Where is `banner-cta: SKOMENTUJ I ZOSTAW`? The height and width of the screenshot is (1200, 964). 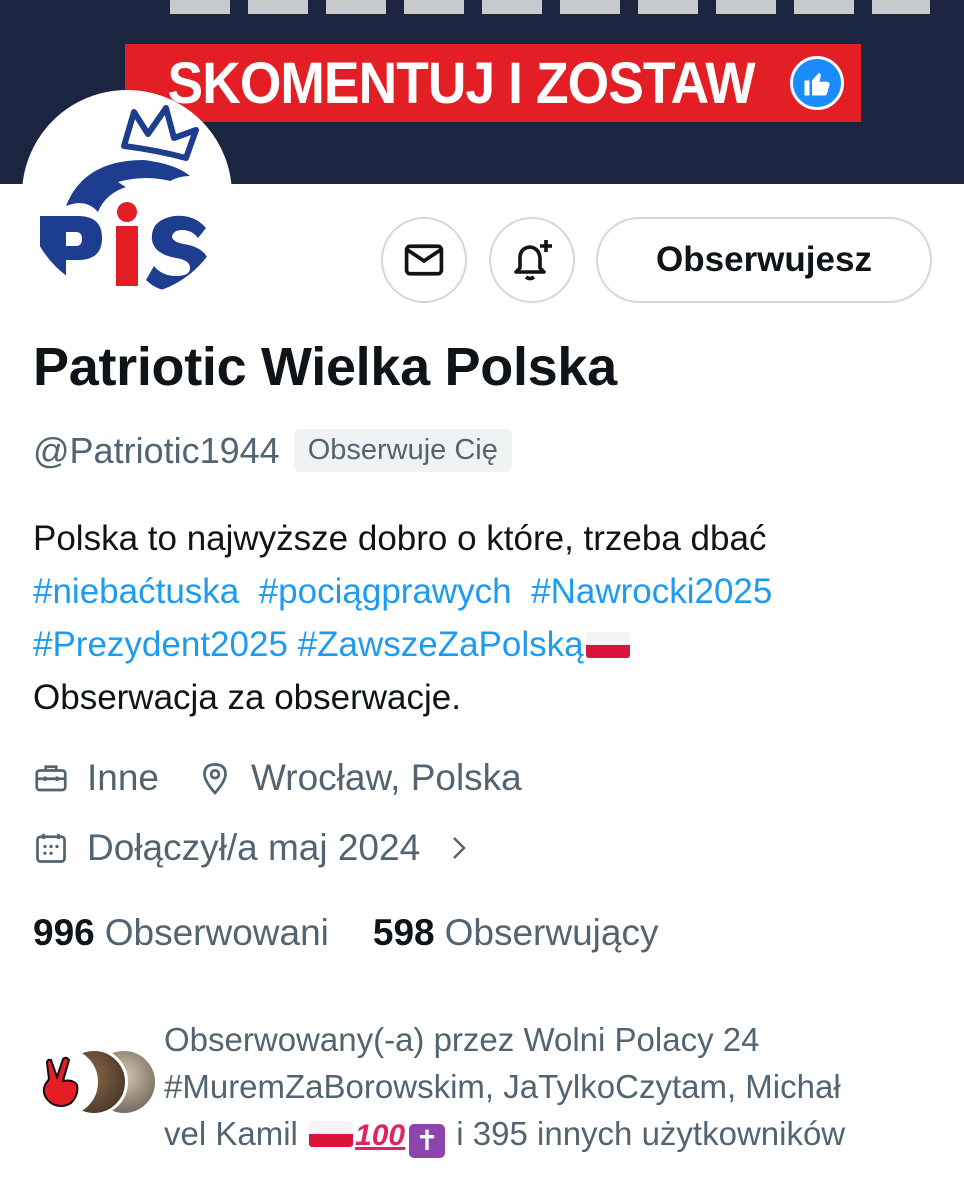
banner-cta: SKOMENTUJ I ZOSTAW is located at coordinates (493, 83).